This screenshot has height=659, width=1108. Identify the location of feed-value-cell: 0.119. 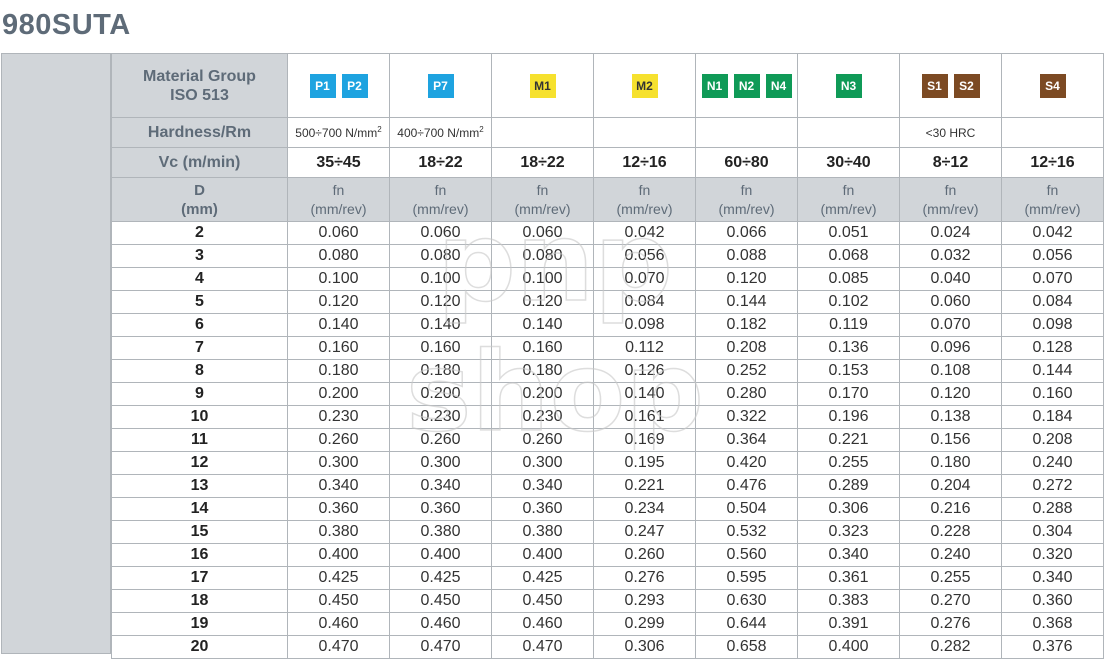
(848, 325).